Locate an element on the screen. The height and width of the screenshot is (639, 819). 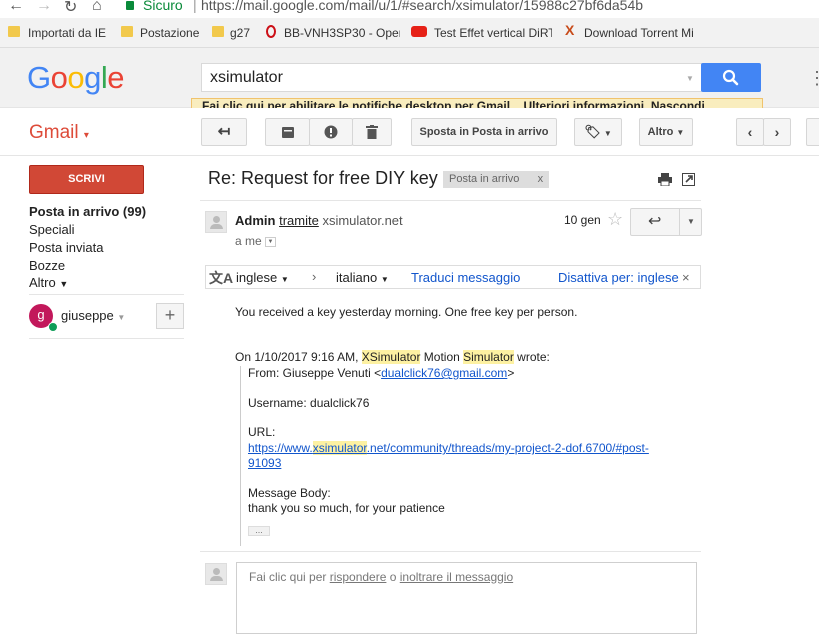
torrent-x-icon: X is located at coordinates (570, 30).